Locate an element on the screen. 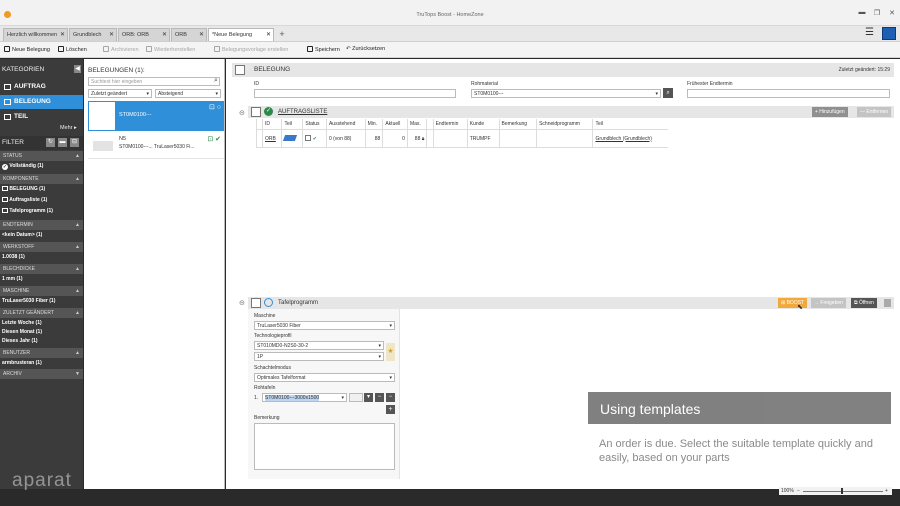  part-link: Grundblech (Grundblech) is located at coordinates (630, 138).